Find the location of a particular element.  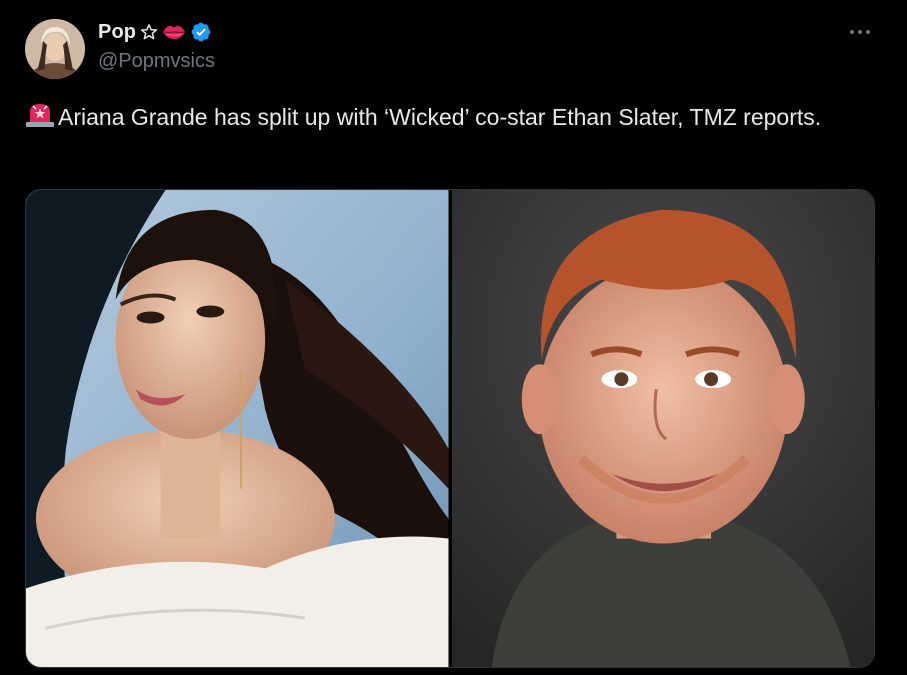

siren-icon is located at coordinates (40, 118).